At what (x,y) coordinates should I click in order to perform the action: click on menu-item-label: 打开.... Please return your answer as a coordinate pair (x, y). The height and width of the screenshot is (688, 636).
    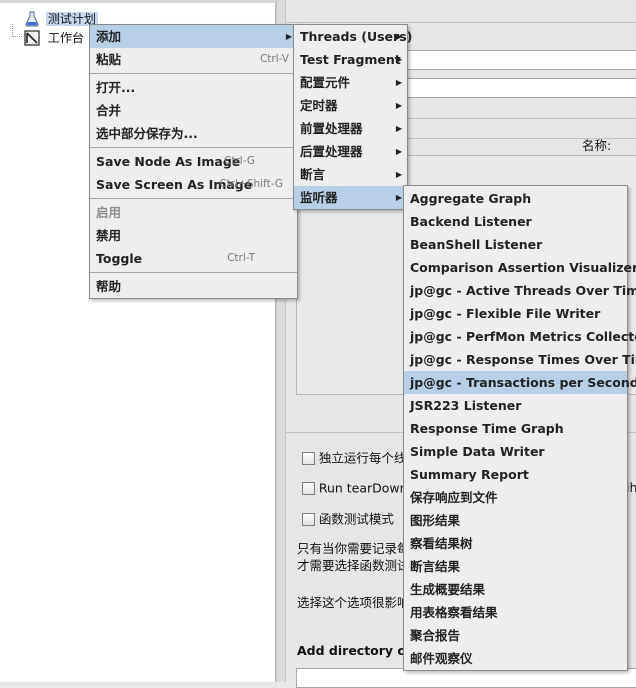
    Looking at the image, I should click on (116, 87).